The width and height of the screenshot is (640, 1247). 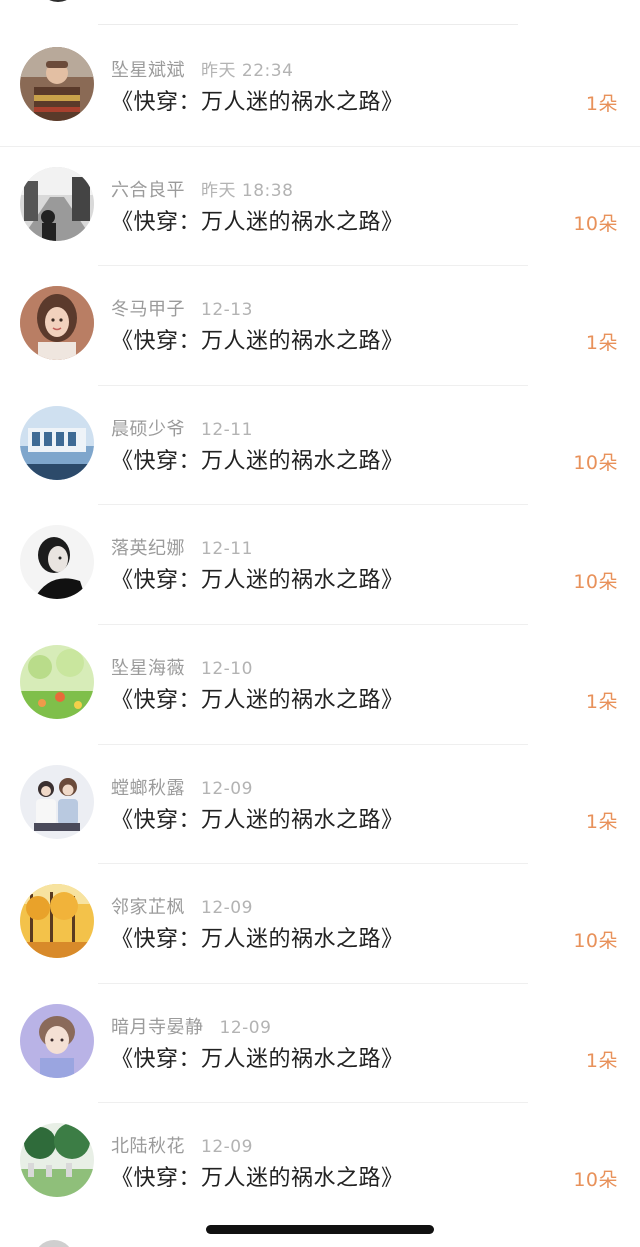 I want to click on girl-photo-icon, so click(x=57, y=323).